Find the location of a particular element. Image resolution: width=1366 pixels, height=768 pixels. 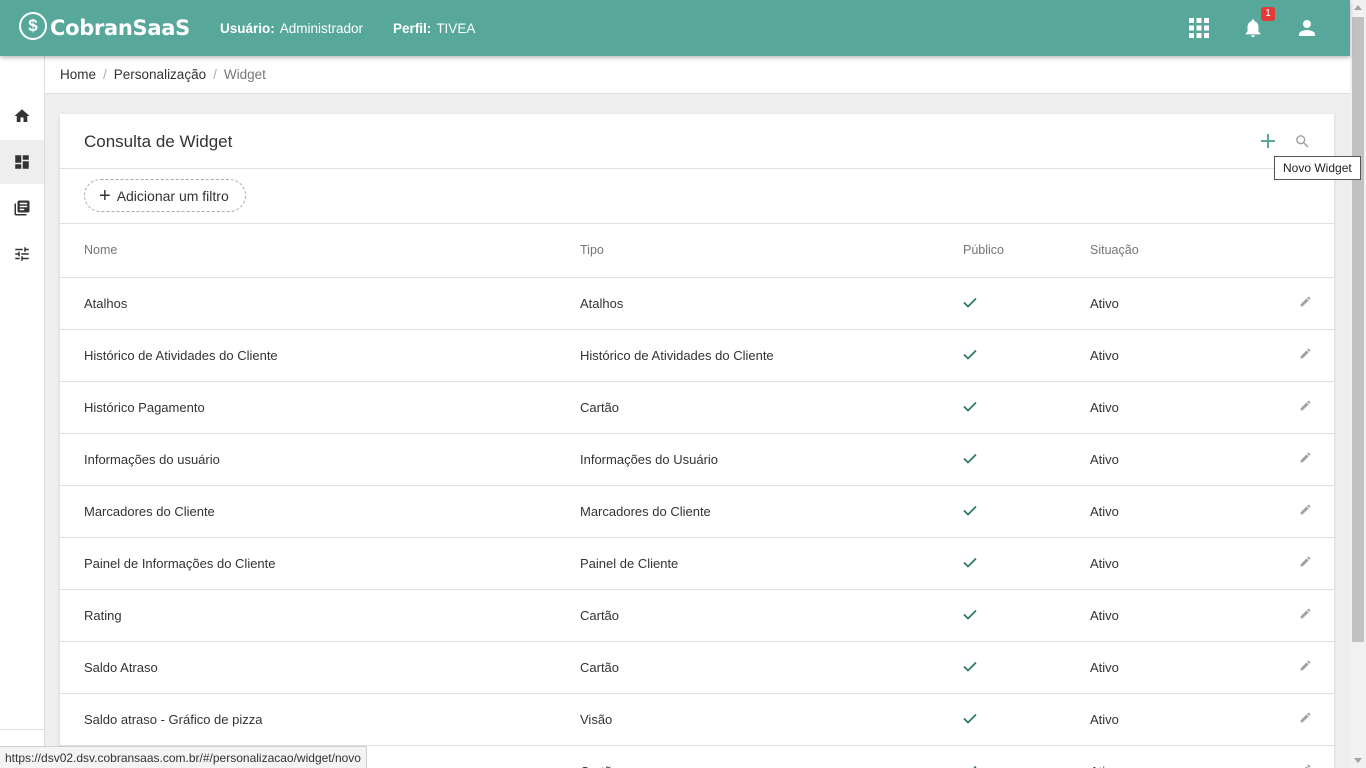

table-row: Rating Cartão Ativo is located at coordinates (697, 615).